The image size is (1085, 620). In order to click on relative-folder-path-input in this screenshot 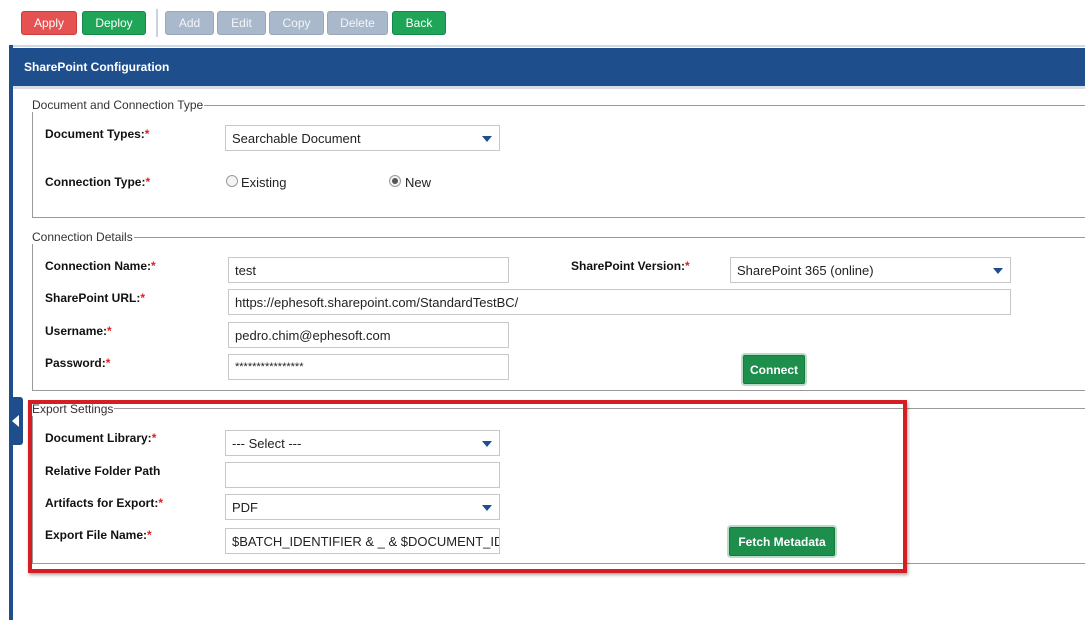, I will do `click(362, 475)`.